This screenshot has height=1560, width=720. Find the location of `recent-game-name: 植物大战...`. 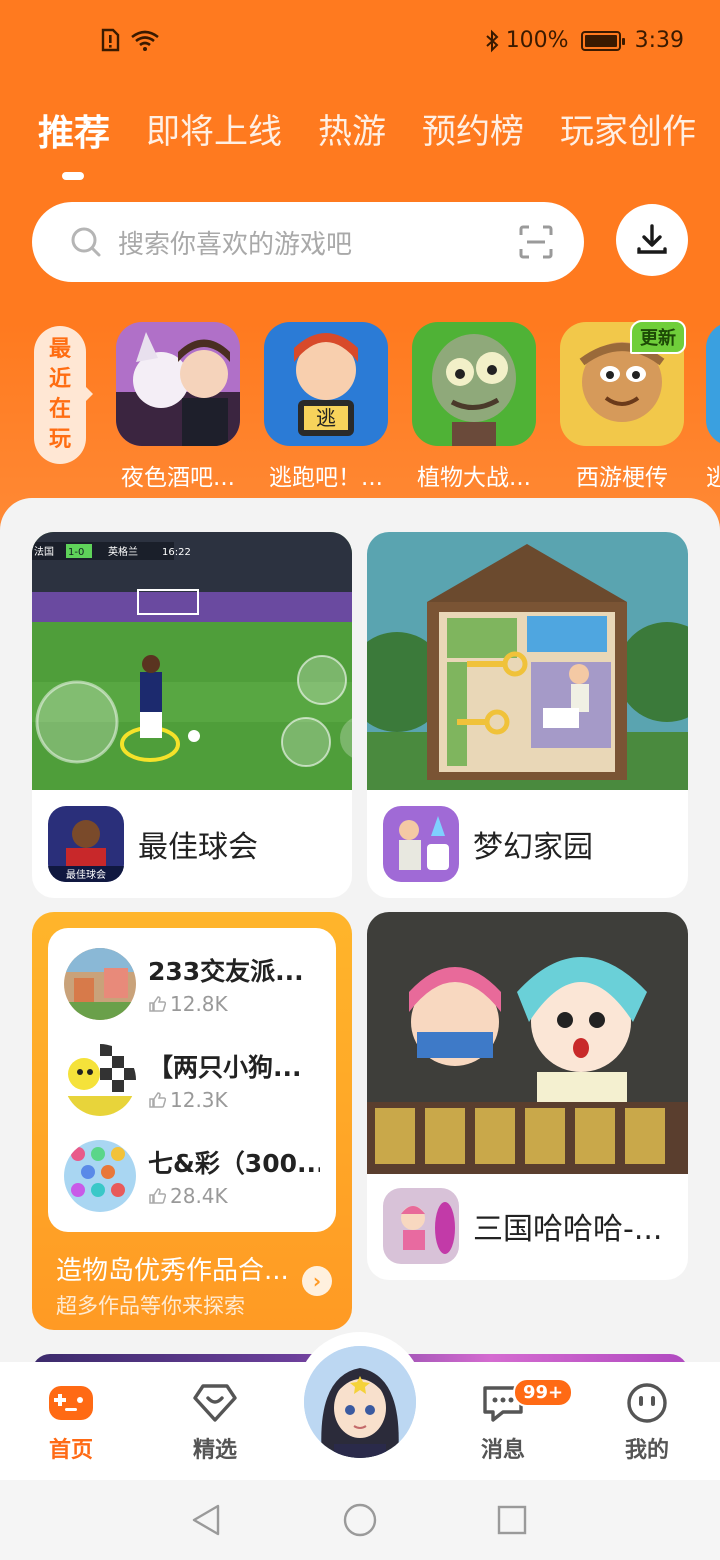

recent-game-name: 植物大战... is located at coordinates (474, 478).